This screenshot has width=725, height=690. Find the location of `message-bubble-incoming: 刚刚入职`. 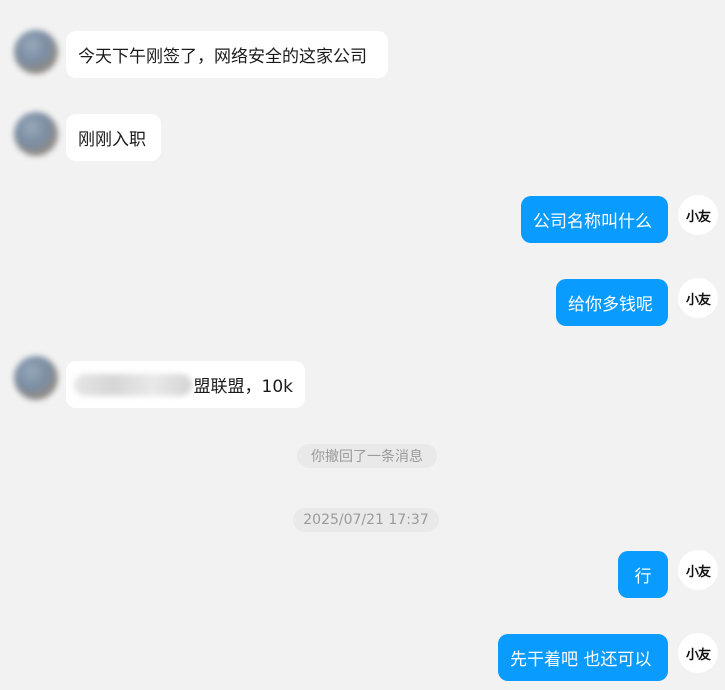

message-bubble-incoming: 刚刚入职 is located at coordinates (113, 137).